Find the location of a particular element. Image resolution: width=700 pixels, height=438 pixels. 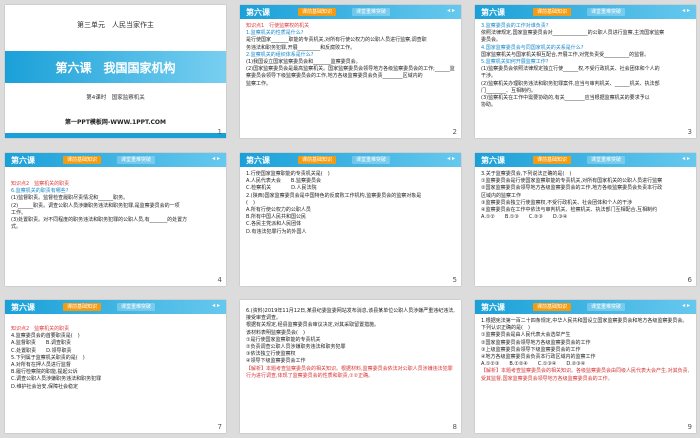

text-line: 务违法和职务犯罪,开展_________和反腐败工作。 is located at coordinates (301, 47).